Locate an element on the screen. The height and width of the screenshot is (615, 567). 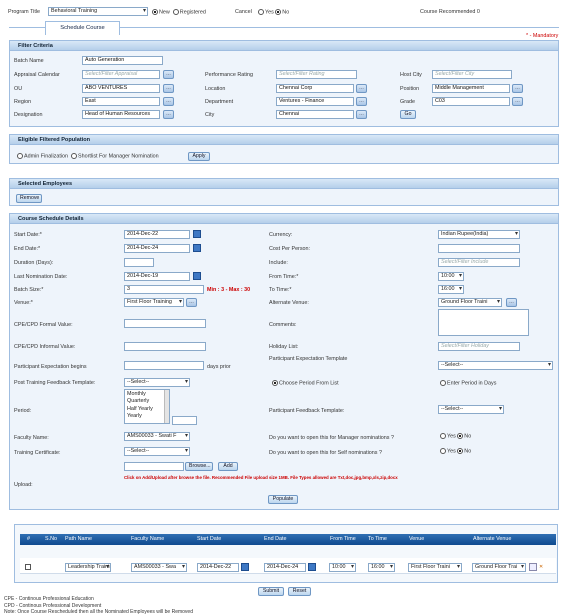
row-faculty-select: AMS00033 - Swa is located at coordinates (159, 567).